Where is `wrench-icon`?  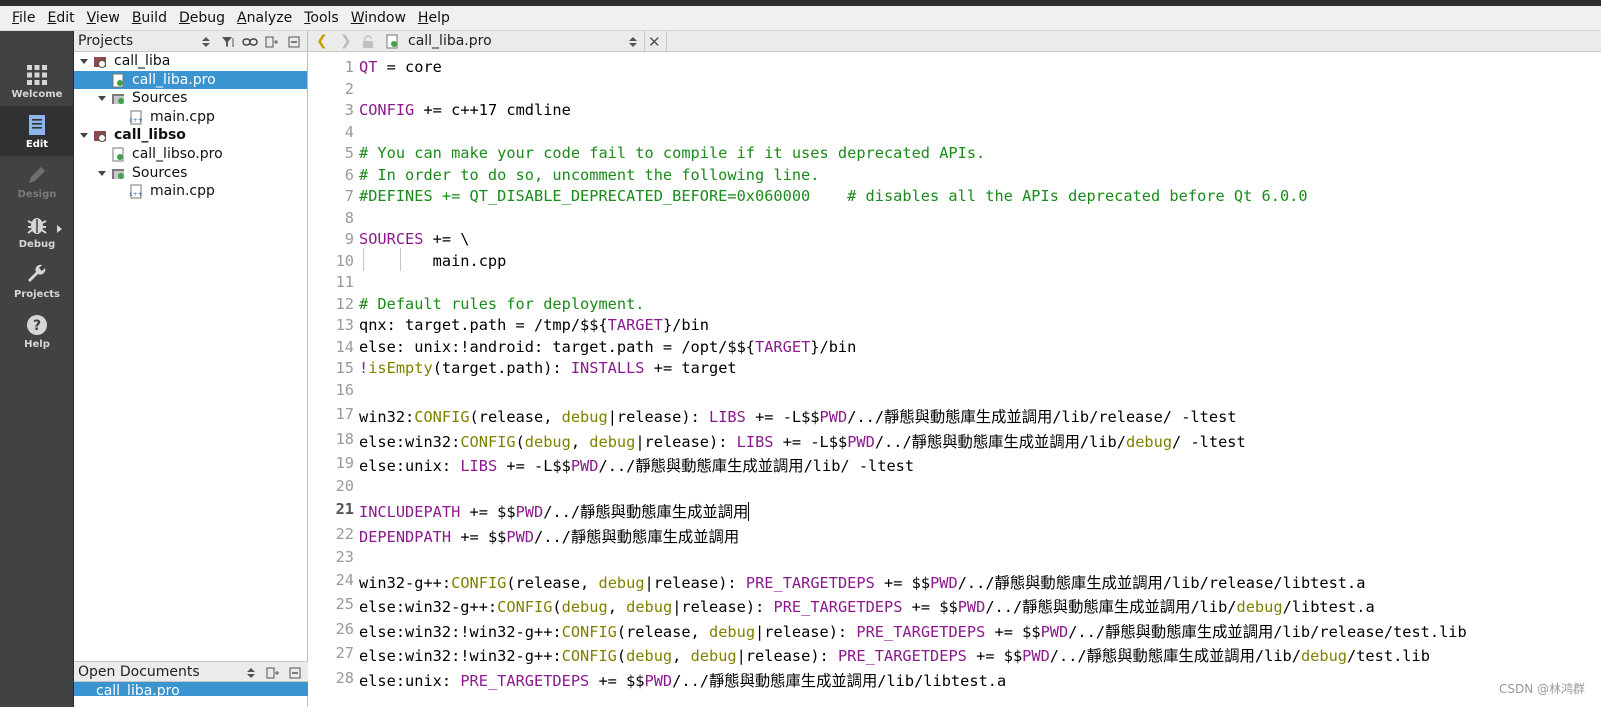
wrench-icon is located at coordinates (37, 273).